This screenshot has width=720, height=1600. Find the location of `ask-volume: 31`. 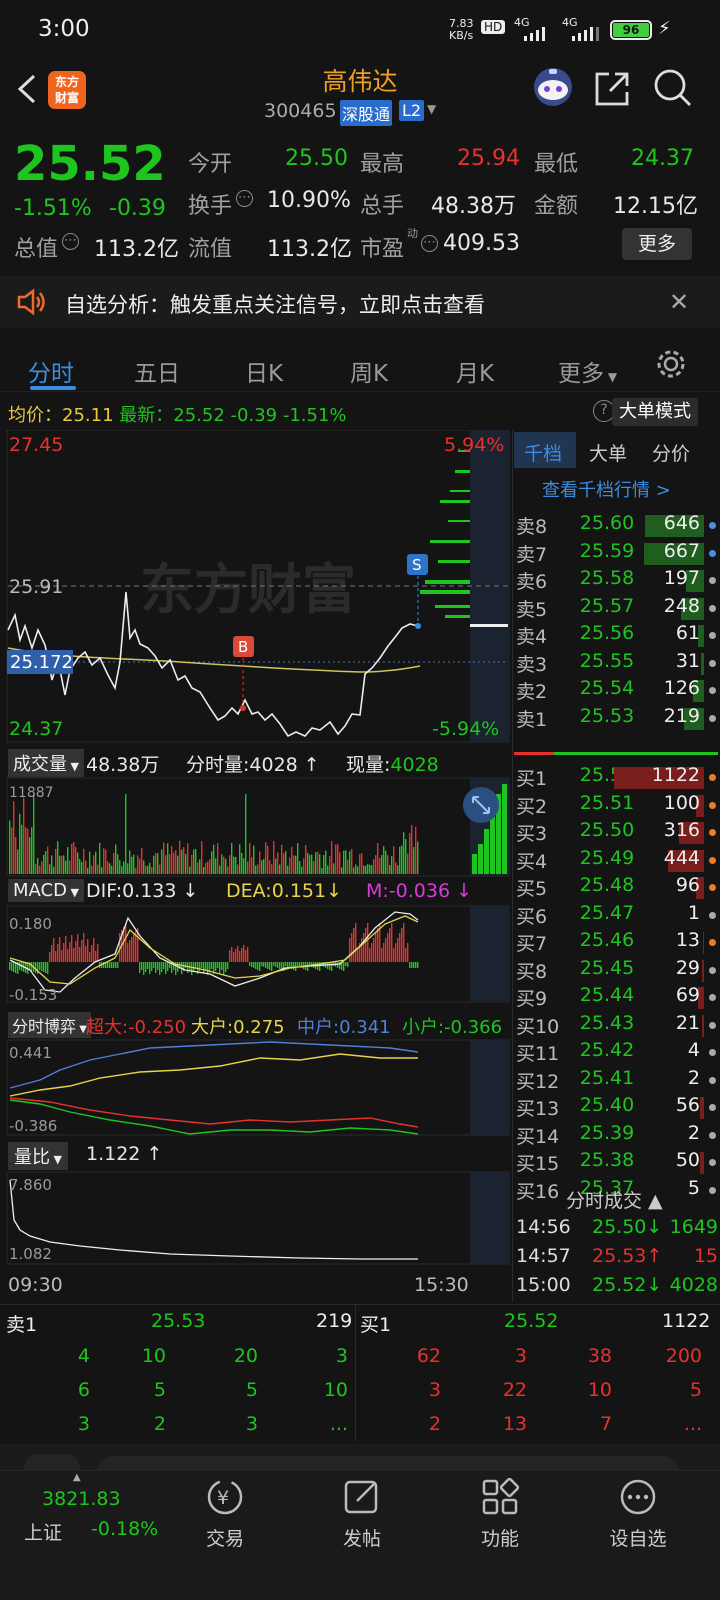

ask-volume: 31 is located at coordinates (687, 660).